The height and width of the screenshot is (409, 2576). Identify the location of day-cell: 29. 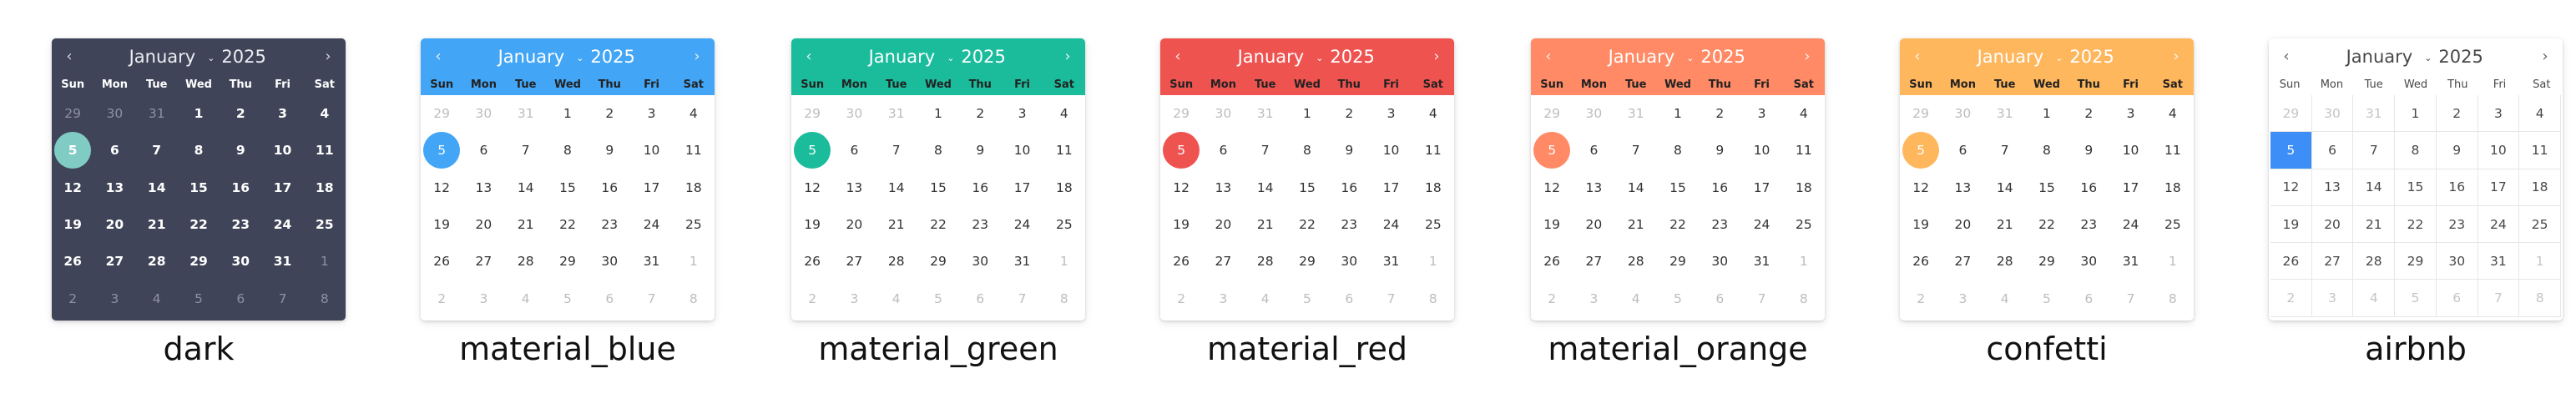
(1307, 262).